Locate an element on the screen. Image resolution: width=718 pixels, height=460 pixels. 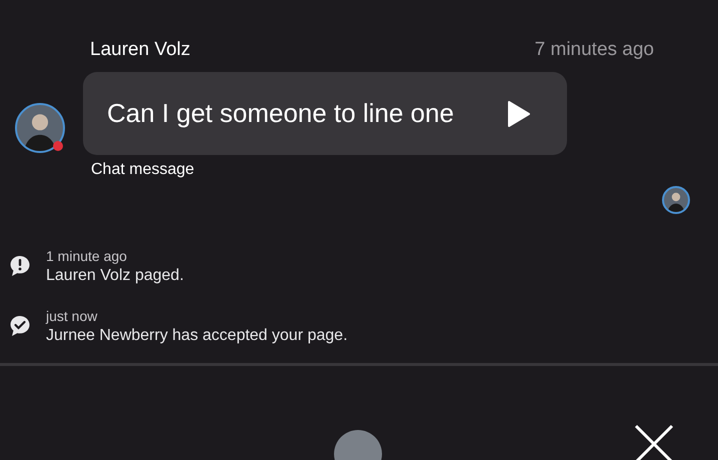
close-icon is located at coordinates (654, 442).